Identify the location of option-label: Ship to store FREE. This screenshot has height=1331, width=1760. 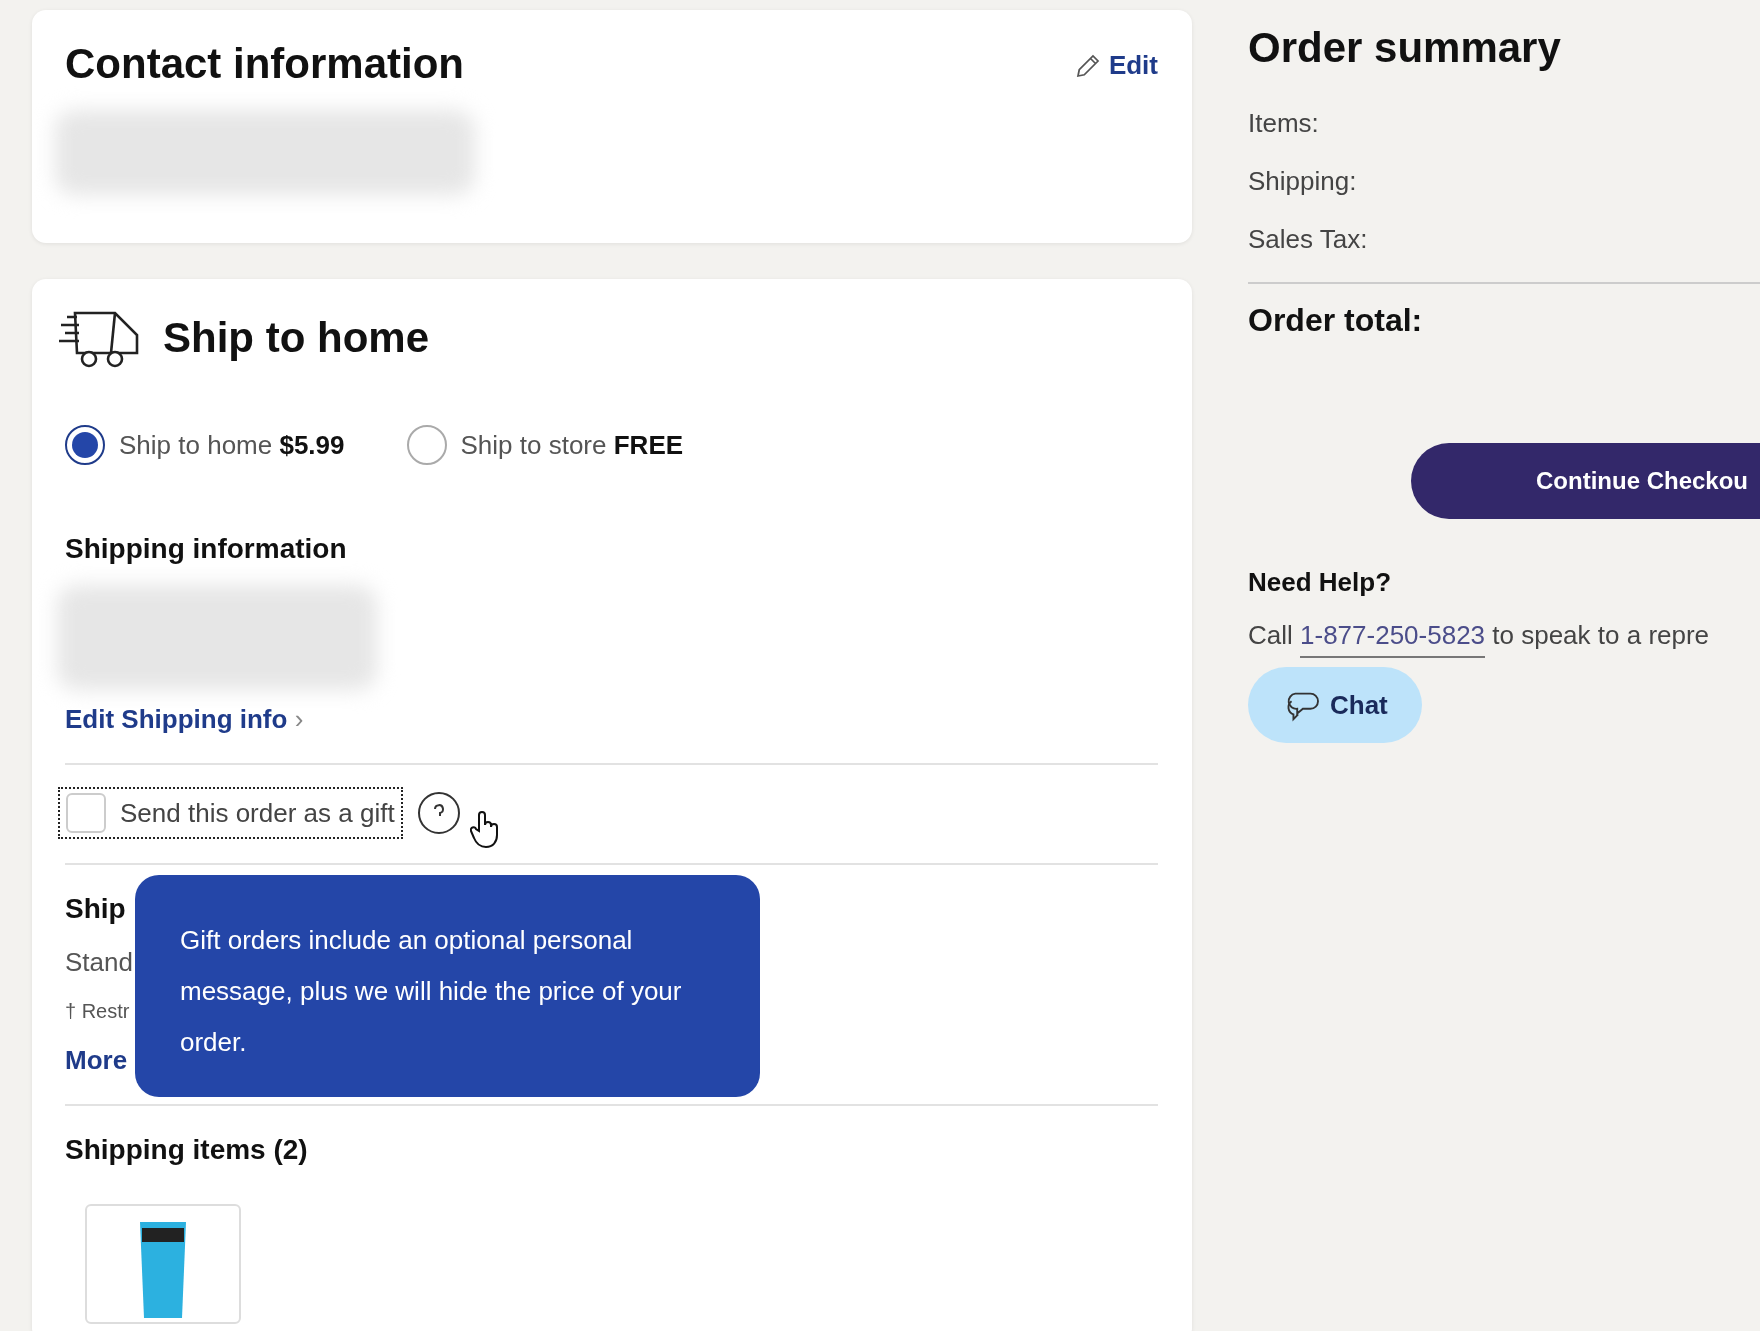
(572, 445).